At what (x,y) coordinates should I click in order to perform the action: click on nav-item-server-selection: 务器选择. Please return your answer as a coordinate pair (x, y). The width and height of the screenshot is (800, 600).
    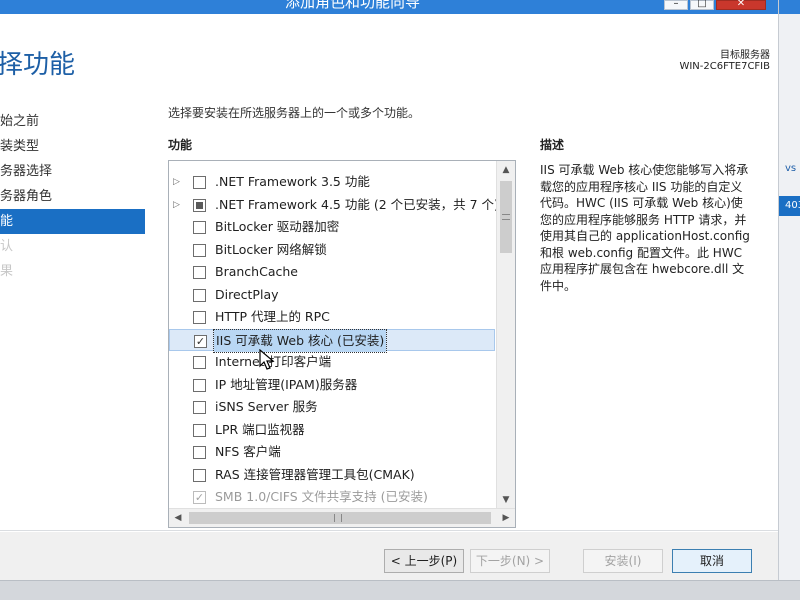
    Looking at the image, I should click on (75, 171).